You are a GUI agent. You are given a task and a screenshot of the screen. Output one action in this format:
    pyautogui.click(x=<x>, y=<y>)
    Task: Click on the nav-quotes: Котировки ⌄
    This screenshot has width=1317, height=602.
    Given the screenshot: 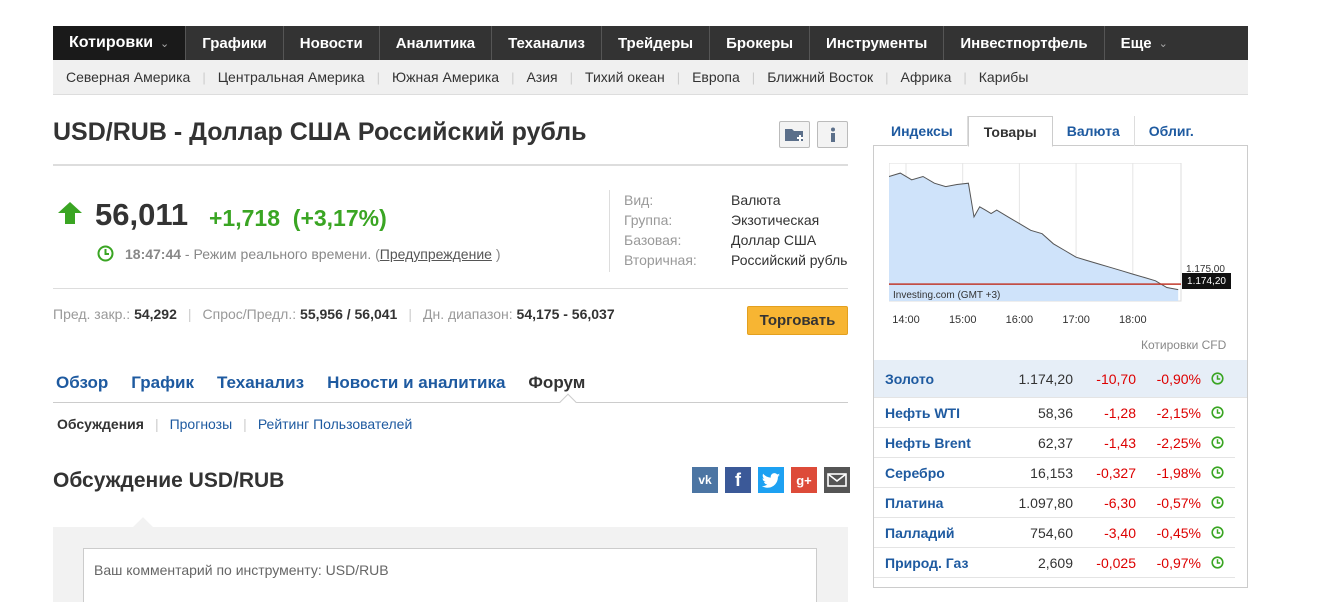 What is the action you would take?
    pyautogui.click(x=120, y=43)
    